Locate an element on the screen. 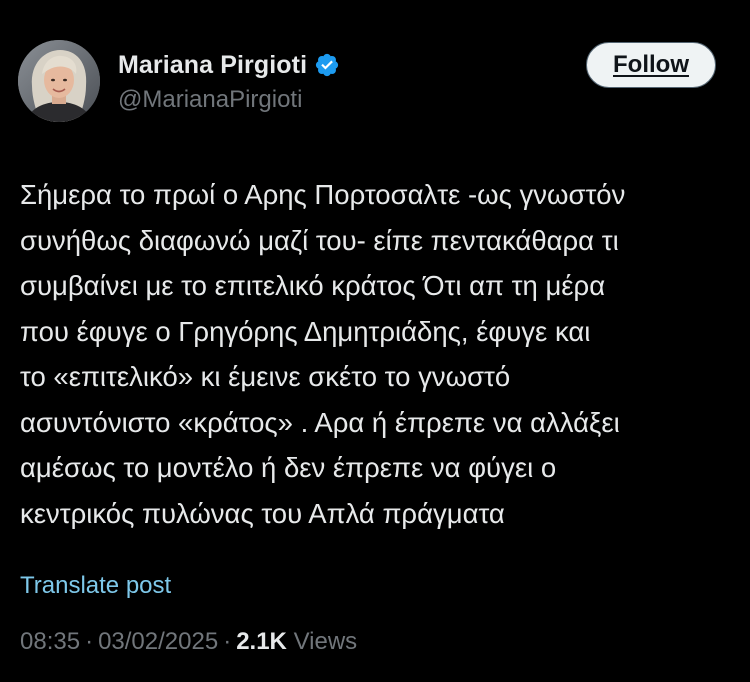 The image size is (750, 682). author-name-row: Mariana Pirgioti is located at coordinates (229, 65).